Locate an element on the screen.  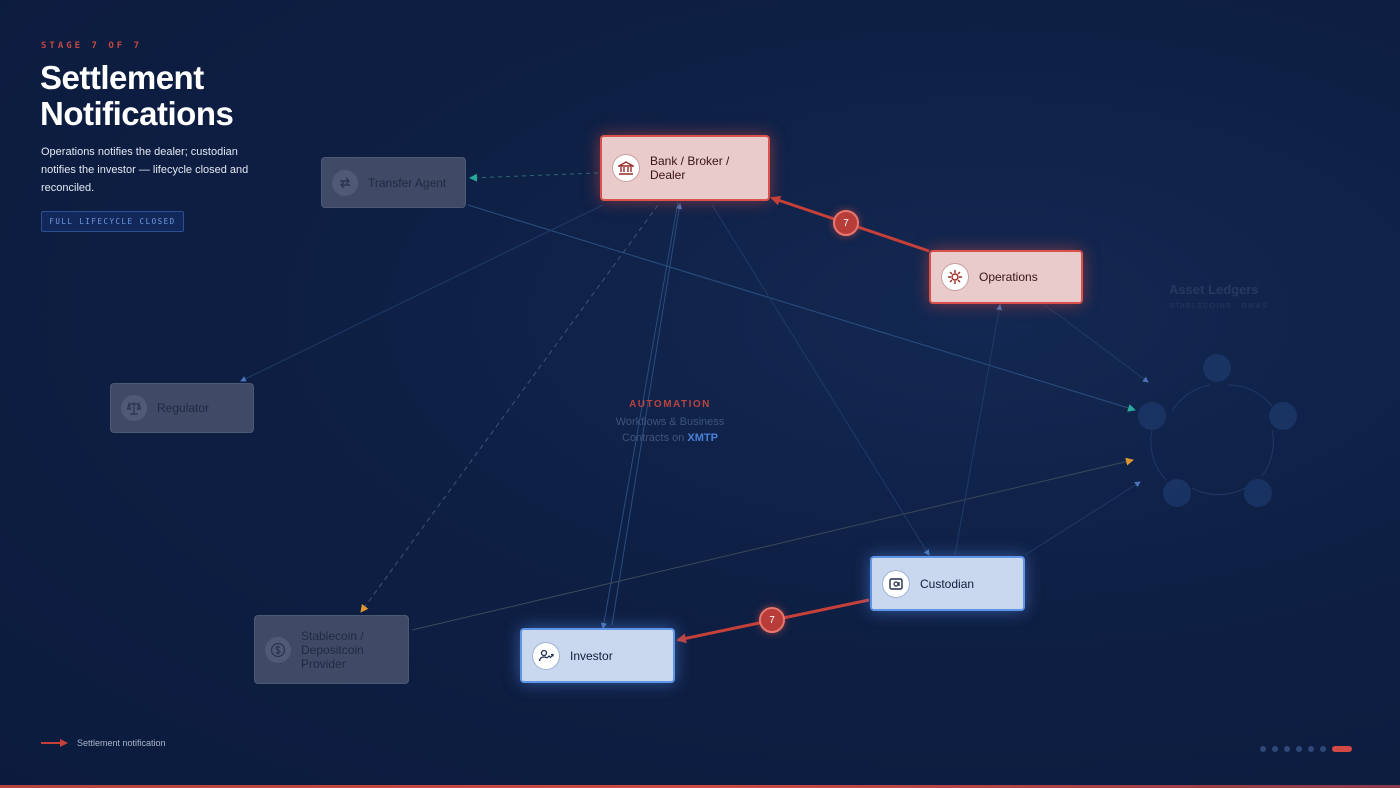
legend-label: Settlement notification is located at coordinates (121, 743).